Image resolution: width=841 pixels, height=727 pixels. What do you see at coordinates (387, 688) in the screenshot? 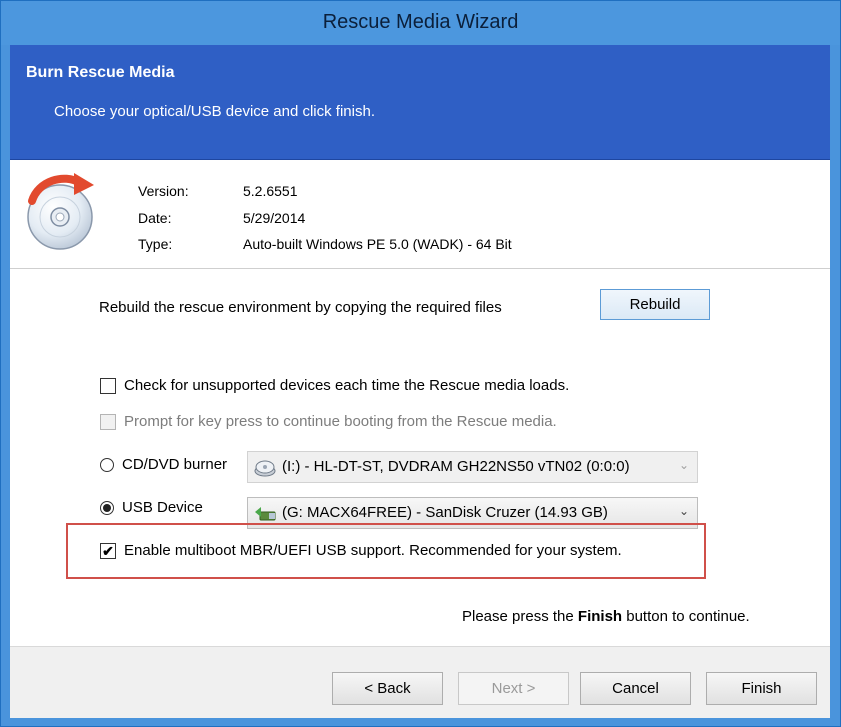
I see `back-button: < Back` at bounding box center [387, 688].